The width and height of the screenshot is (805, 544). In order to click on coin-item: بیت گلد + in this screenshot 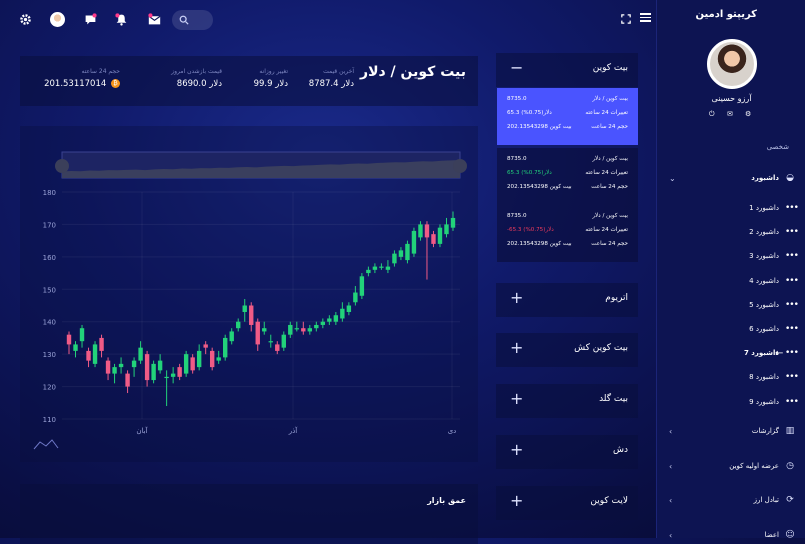, I will do `click(567, 401)`.